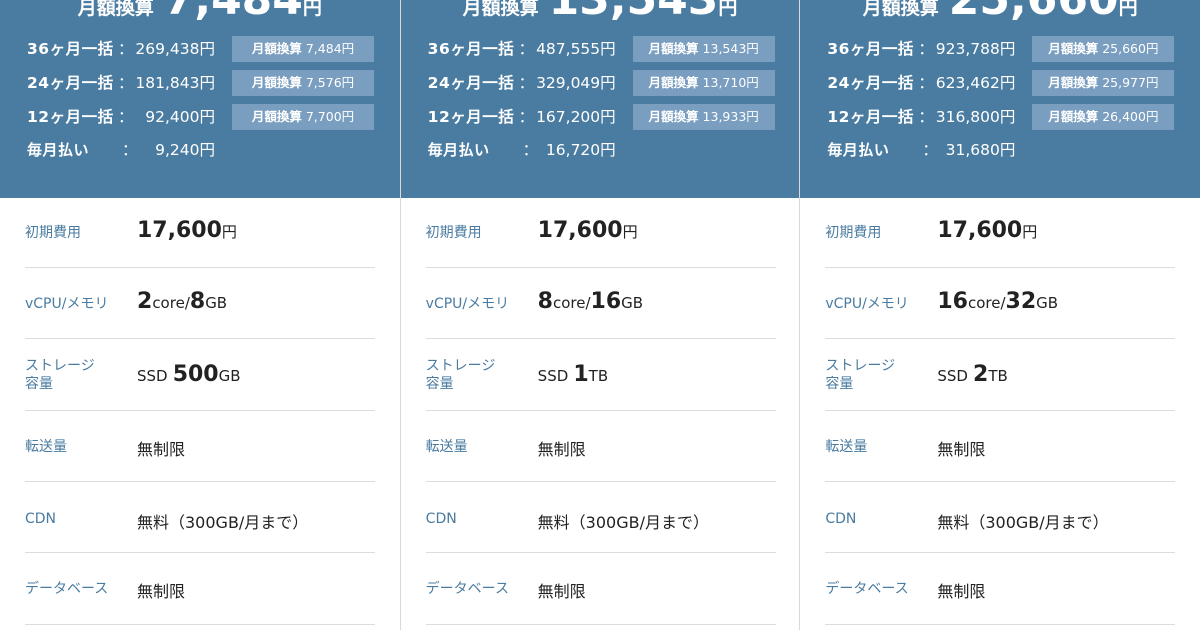 This screenshot has height=630, width=1200. What do you see at coordinates (330, 82) in the screenshot?
I see `badge-value: 7,576円` at bounding box center [330, 82].